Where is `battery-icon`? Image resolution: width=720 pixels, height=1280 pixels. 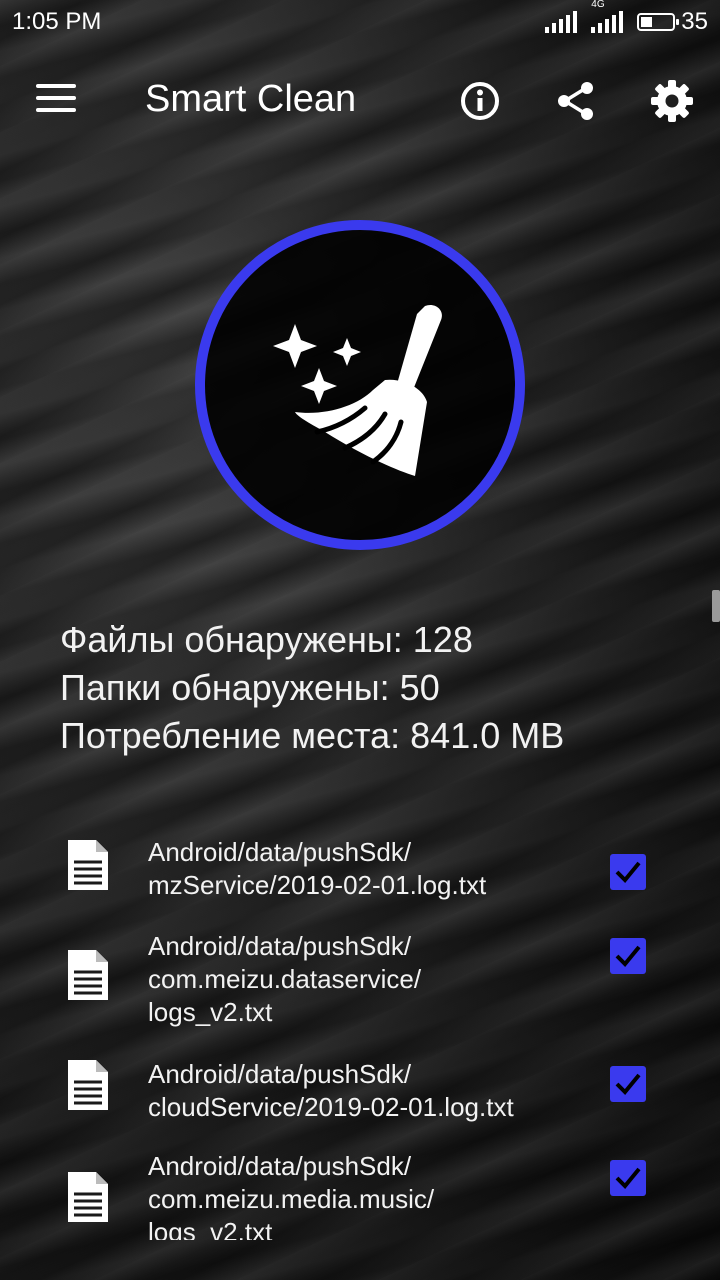 battery-icon is located at coordinates (658, 22).